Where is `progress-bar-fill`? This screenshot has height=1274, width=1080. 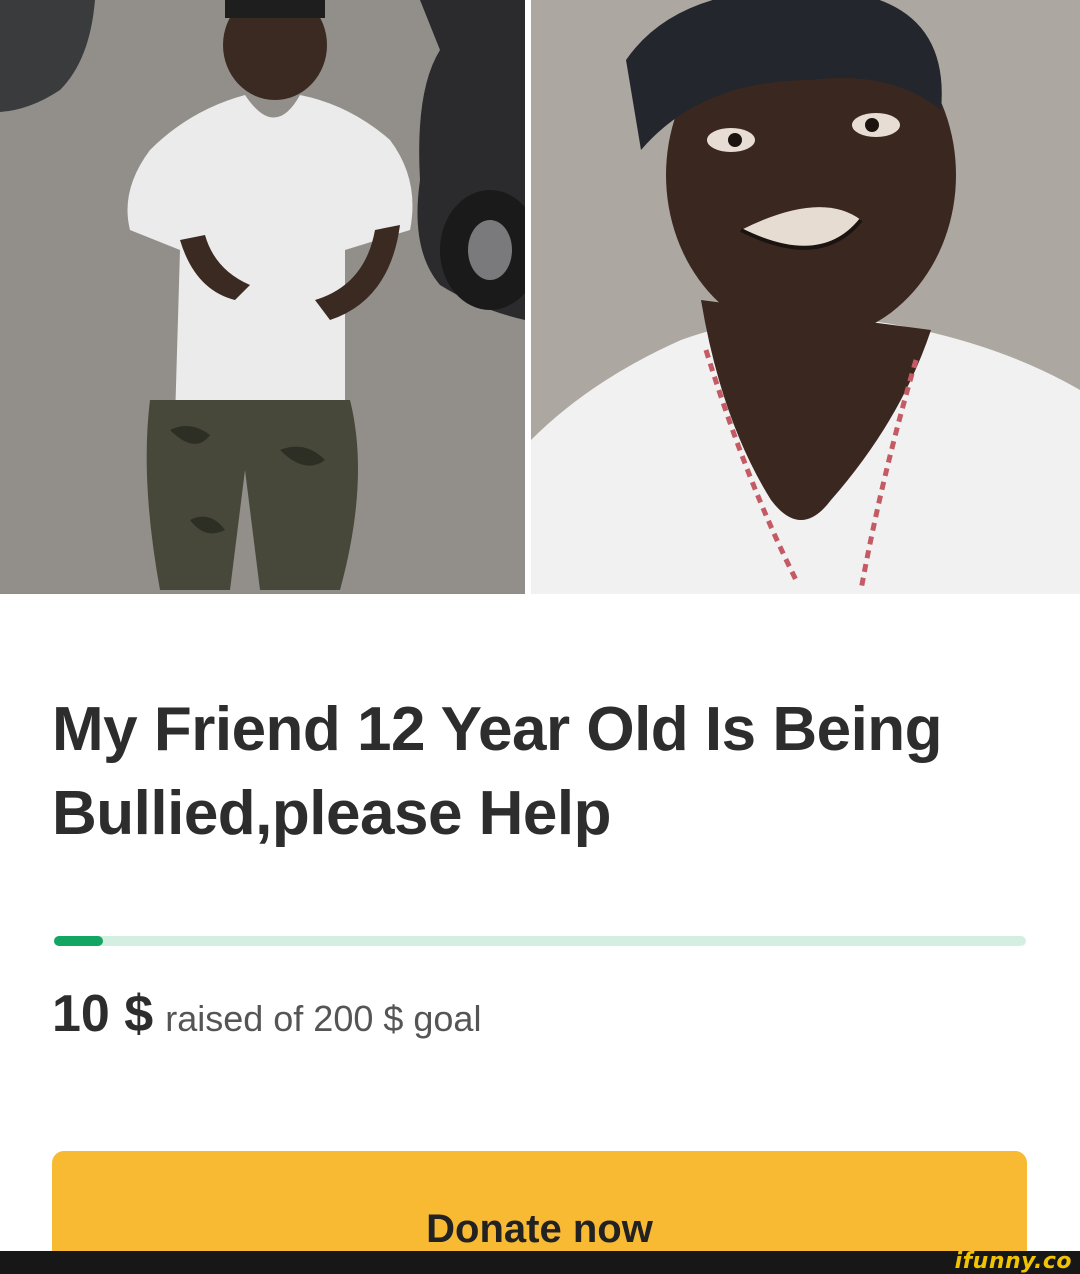
progress-bar-fill is located at coordinates (78, 941).